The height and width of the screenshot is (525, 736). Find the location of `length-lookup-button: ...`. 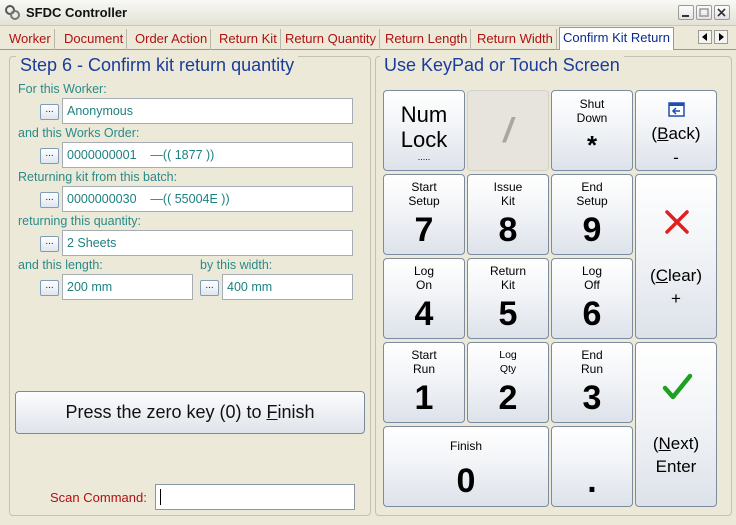

length-lookup-button: ... is located at coordinates (49, 288).